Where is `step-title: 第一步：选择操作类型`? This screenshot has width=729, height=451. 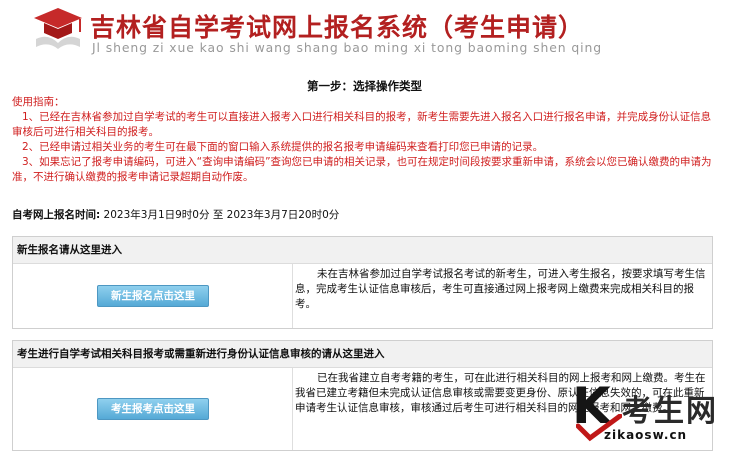 step-title: 第一步：选择操作类型 is located at coordinates (364, 86).